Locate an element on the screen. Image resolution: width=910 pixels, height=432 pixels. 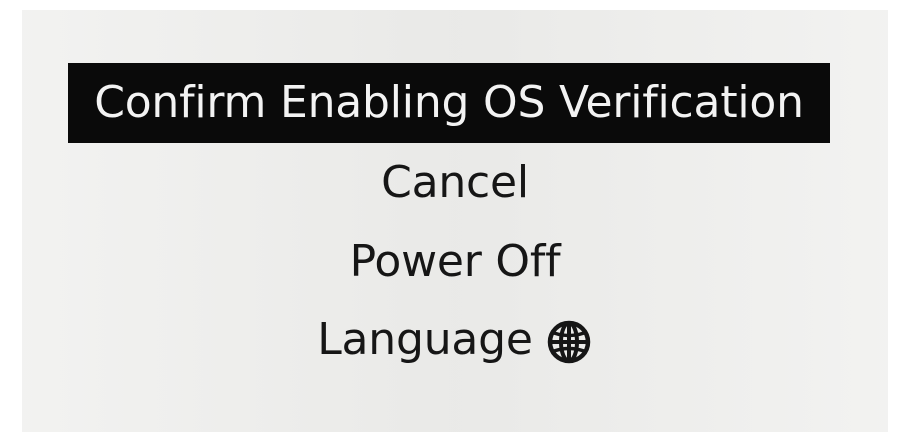
language-label: Language is located at coordinates (425, 339).